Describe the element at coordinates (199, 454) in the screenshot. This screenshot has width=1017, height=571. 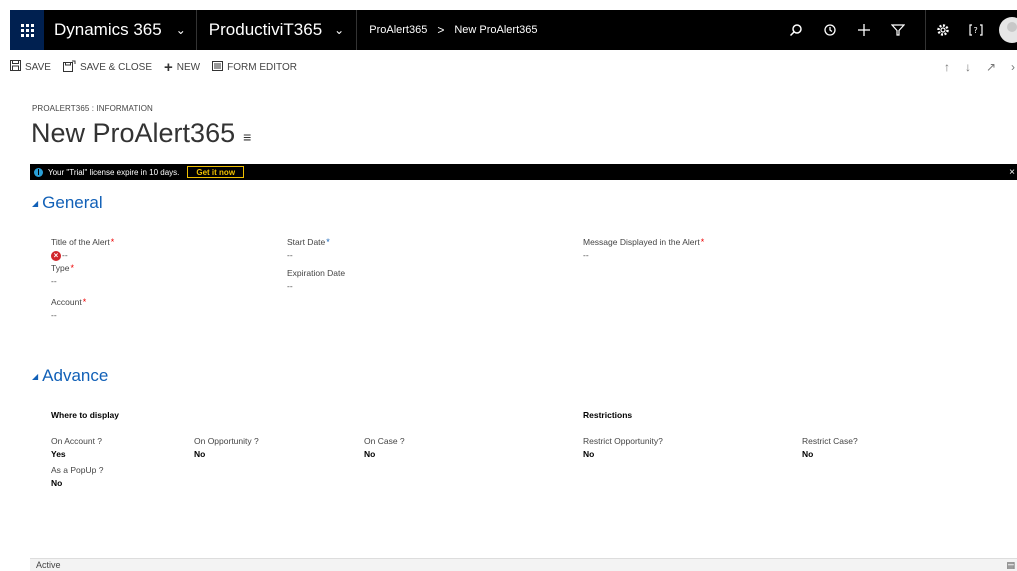
I see `on-opportunity-field: No` at that location.